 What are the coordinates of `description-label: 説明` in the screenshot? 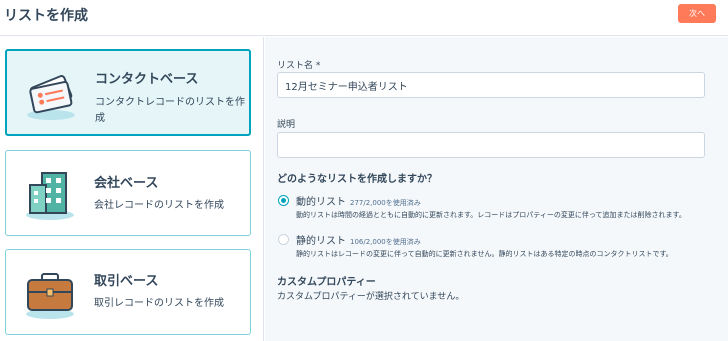 It's located at (286, 125).